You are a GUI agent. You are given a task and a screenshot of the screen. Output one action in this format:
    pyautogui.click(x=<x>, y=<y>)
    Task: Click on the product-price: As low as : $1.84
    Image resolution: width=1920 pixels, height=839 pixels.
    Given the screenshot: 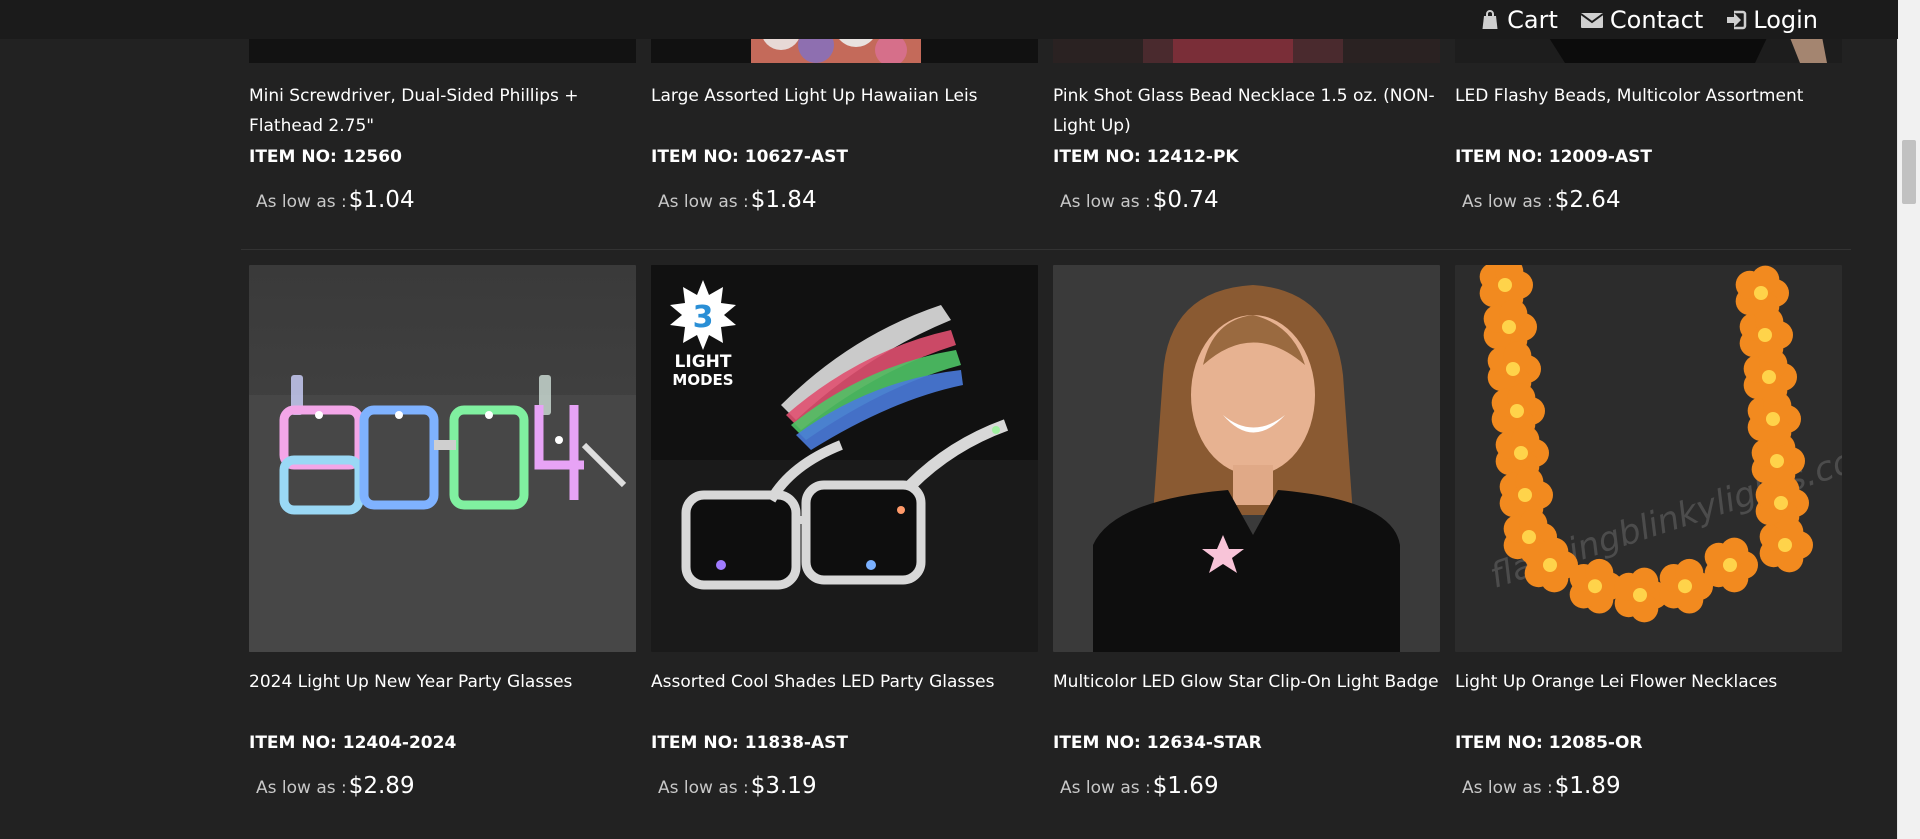 What is the action you would take?
    pyautogui.click(x=844, y=200)
    